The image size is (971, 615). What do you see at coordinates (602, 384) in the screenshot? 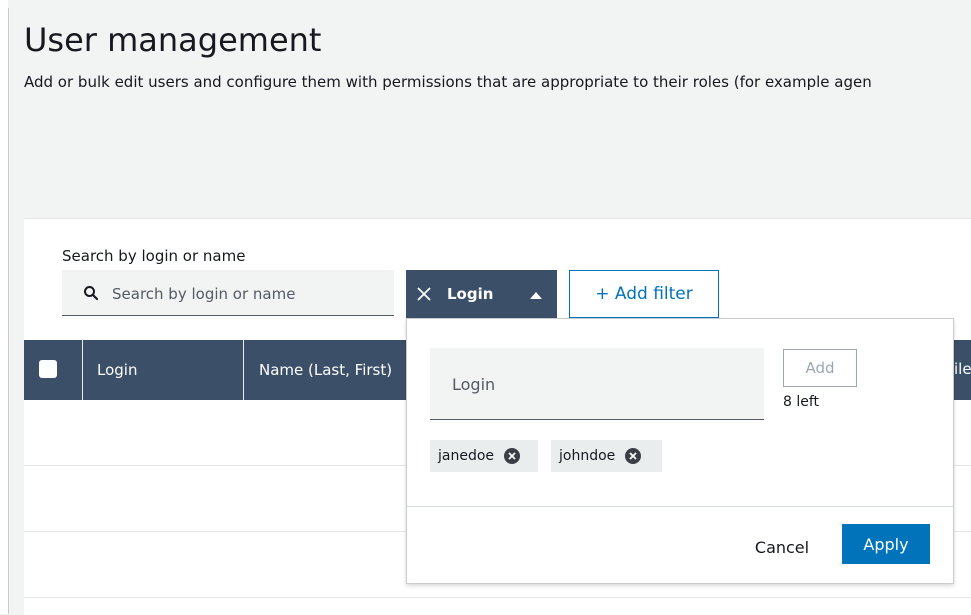
I see `login-value-input` at bounding box center [602, 384].